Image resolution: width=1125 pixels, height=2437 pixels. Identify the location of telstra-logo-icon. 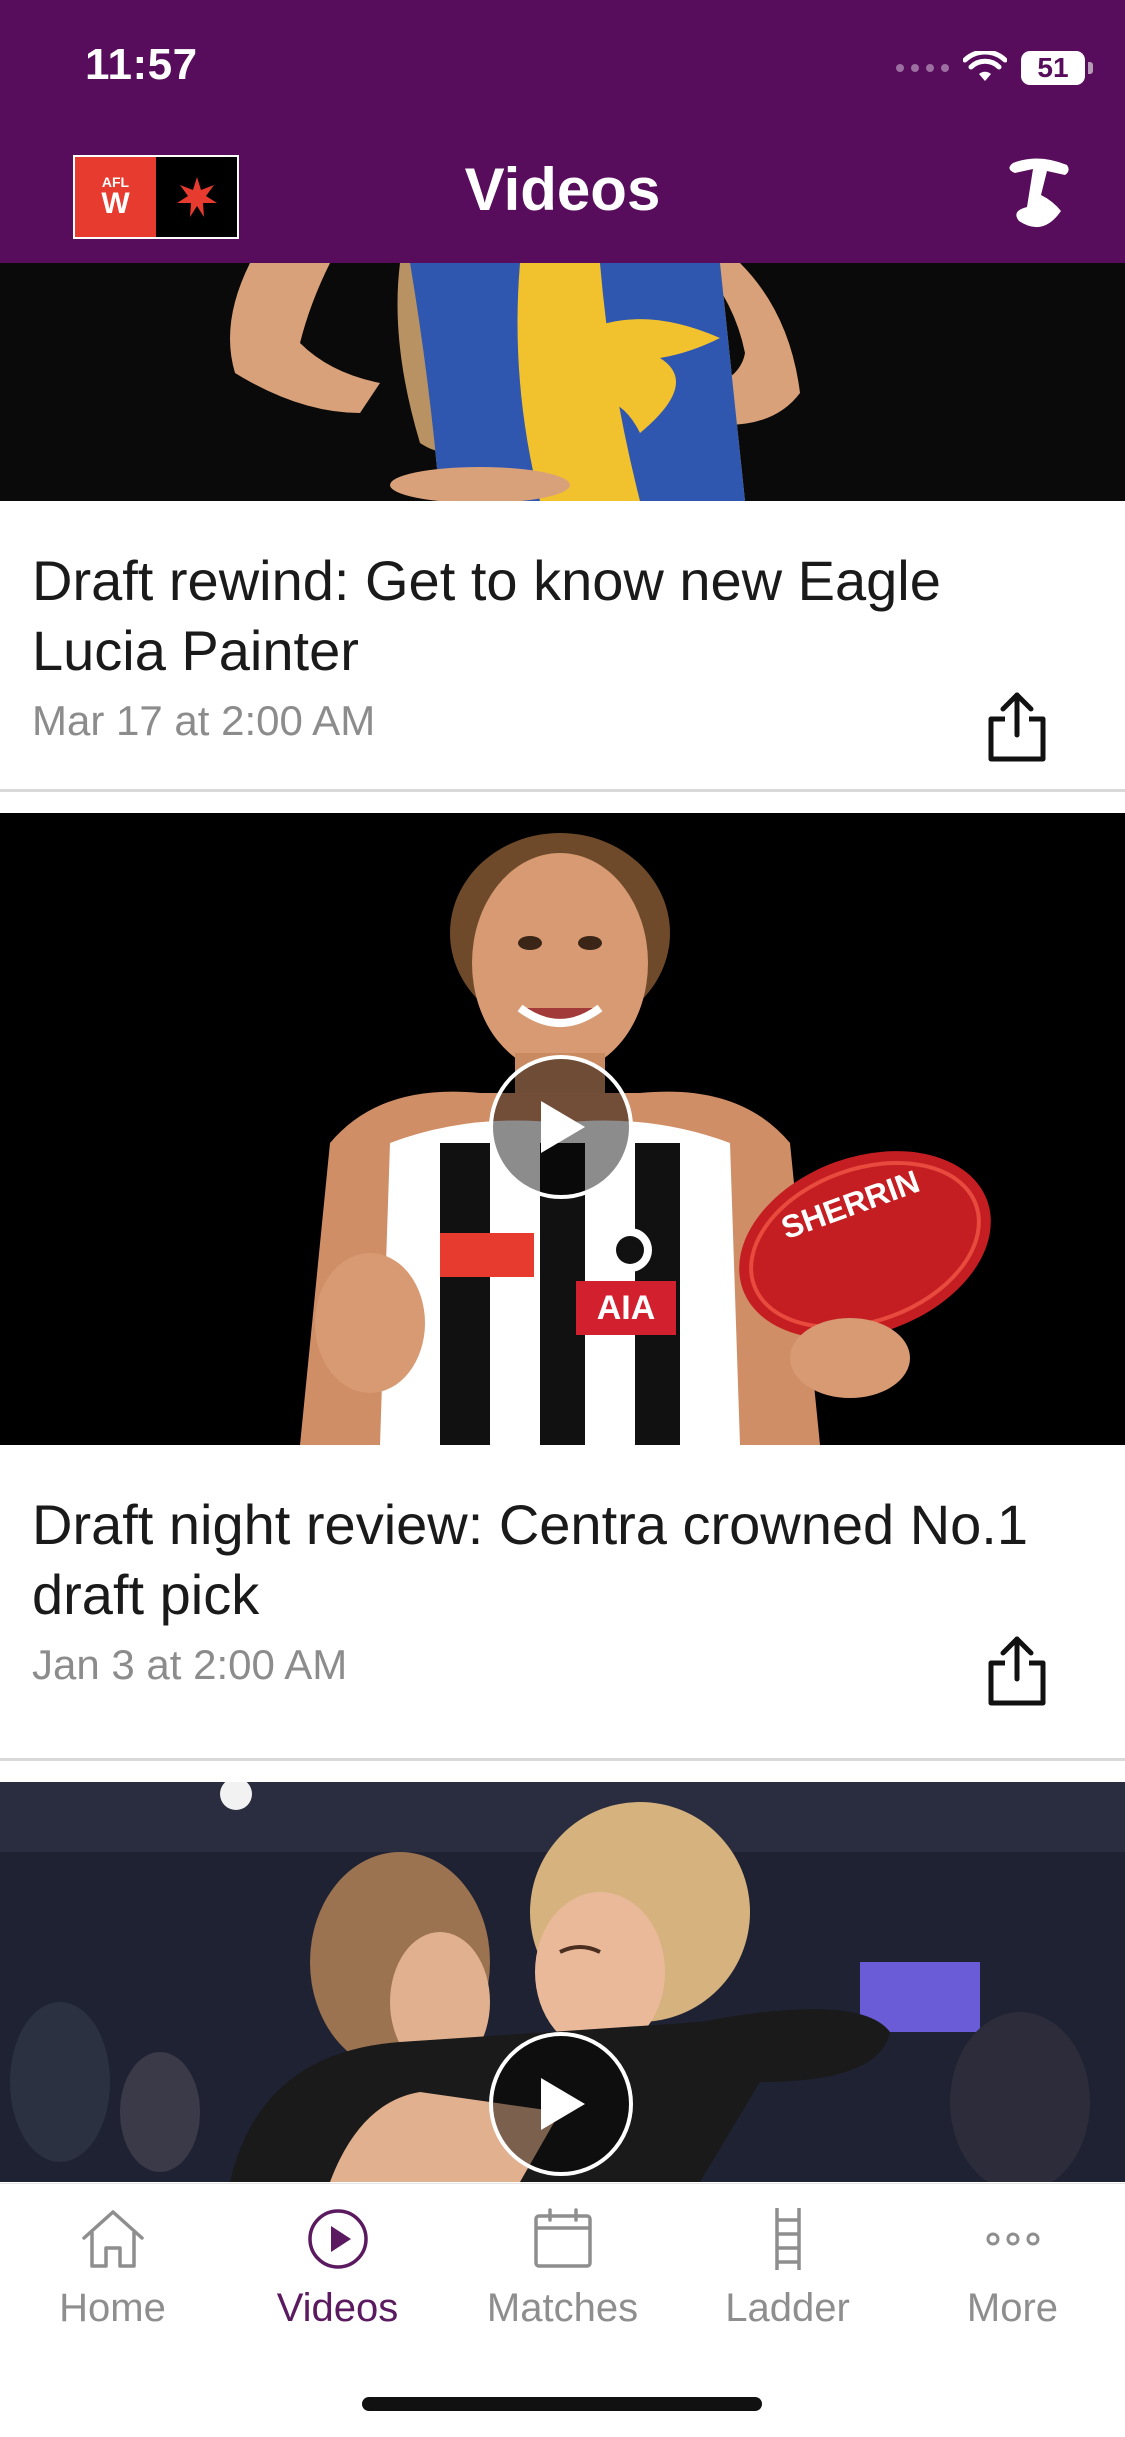
(1038, 195).